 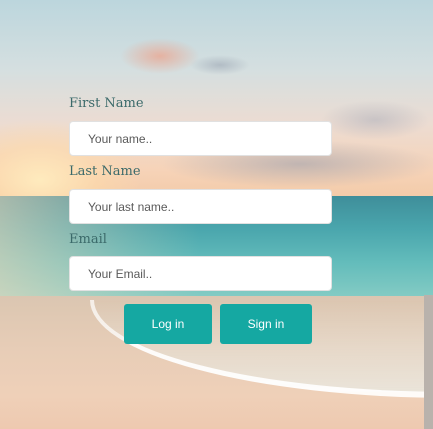 What do you see at coordinates (106, 103) in the screenshot?
I see `first-name-label: First Name` at bounding box center [106, 103].